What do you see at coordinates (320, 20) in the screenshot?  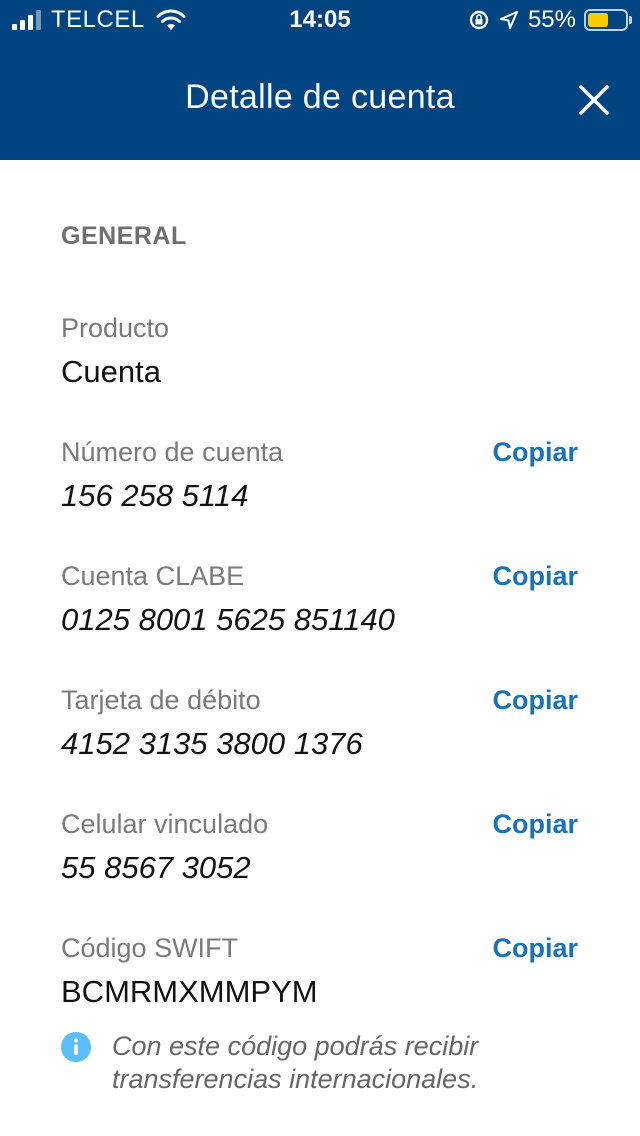 I see `status-bar: TELCEL 14:05 55%` at bounding box center [320, 20].